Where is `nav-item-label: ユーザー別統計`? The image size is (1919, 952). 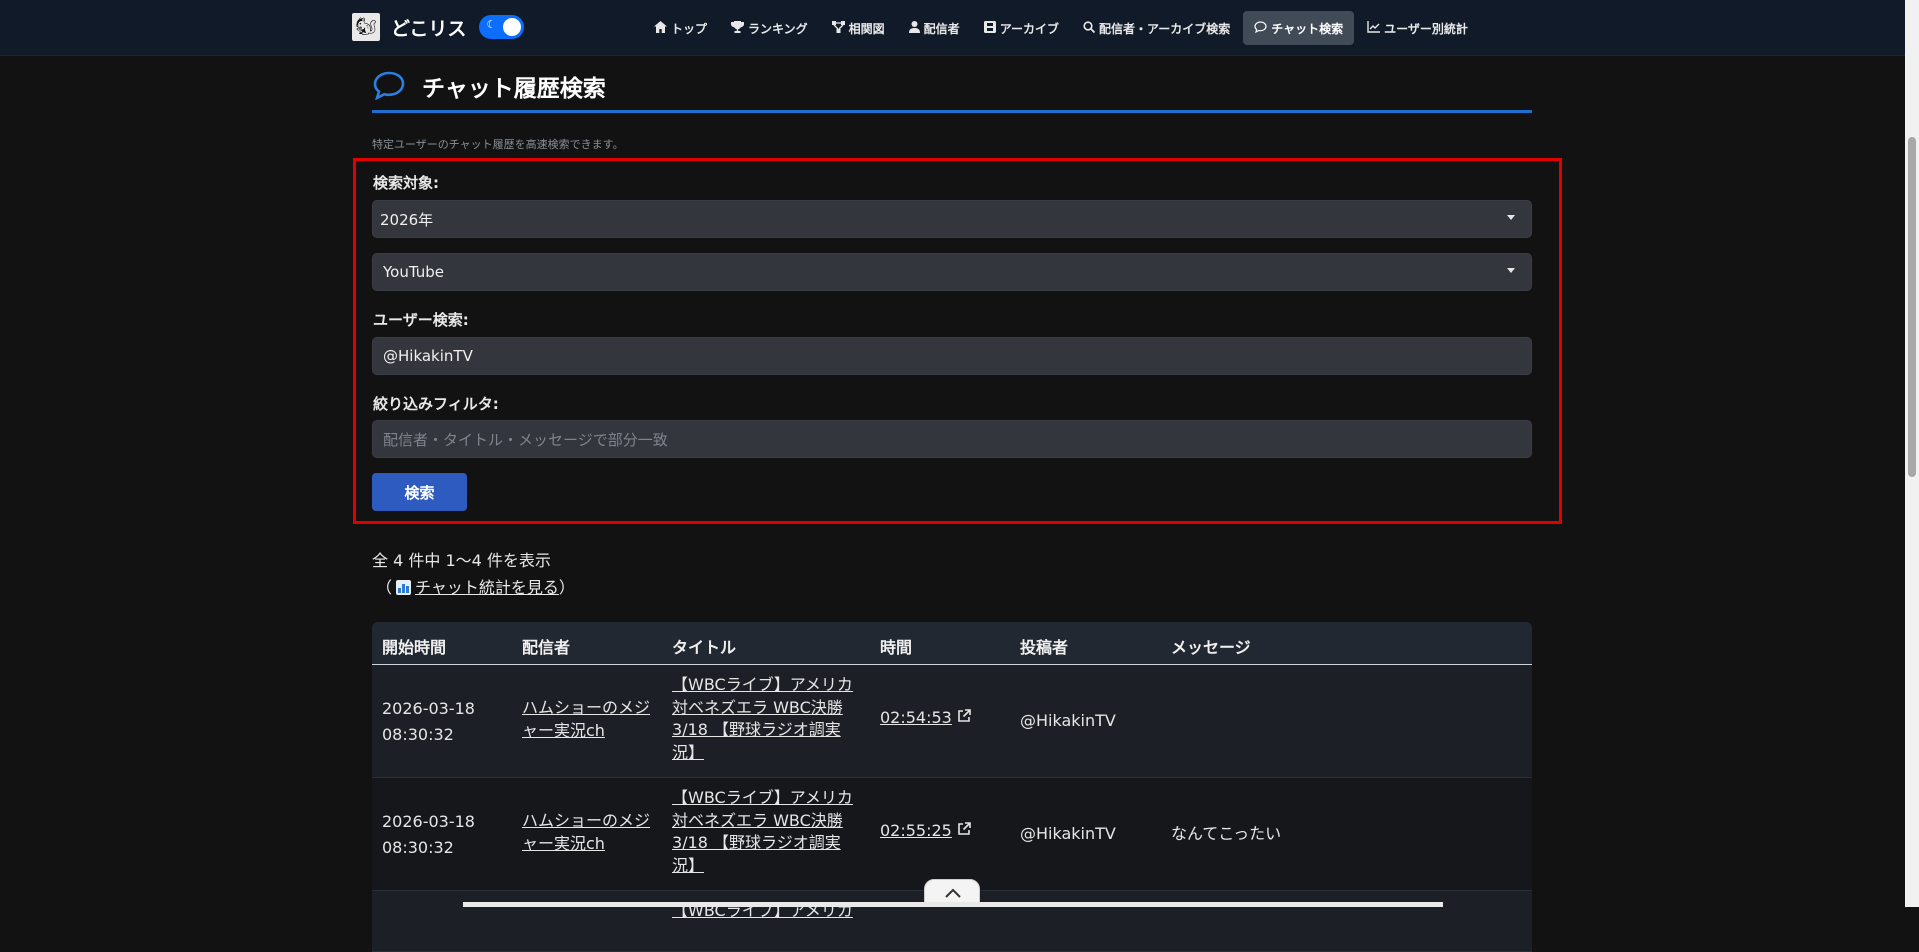 nav-item-label: ユーザー別統計 is located at coordinates (1426, 28).